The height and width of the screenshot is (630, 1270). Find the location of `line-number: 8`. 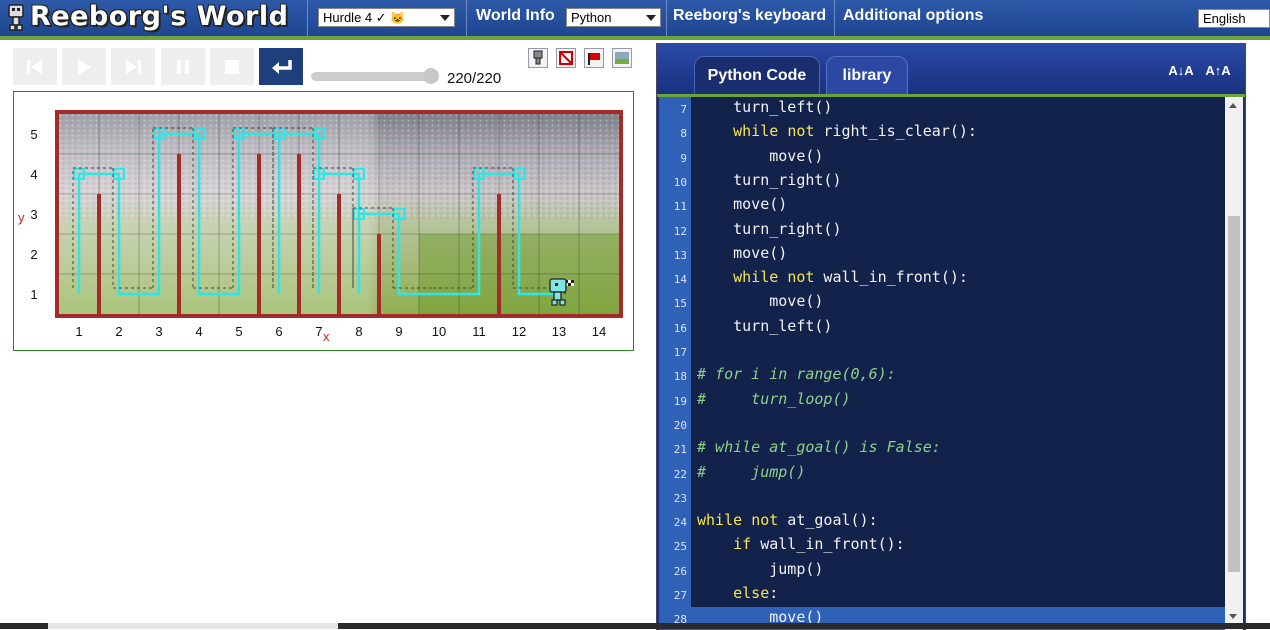

line-number: 8 is located at coordinates (683, 134).